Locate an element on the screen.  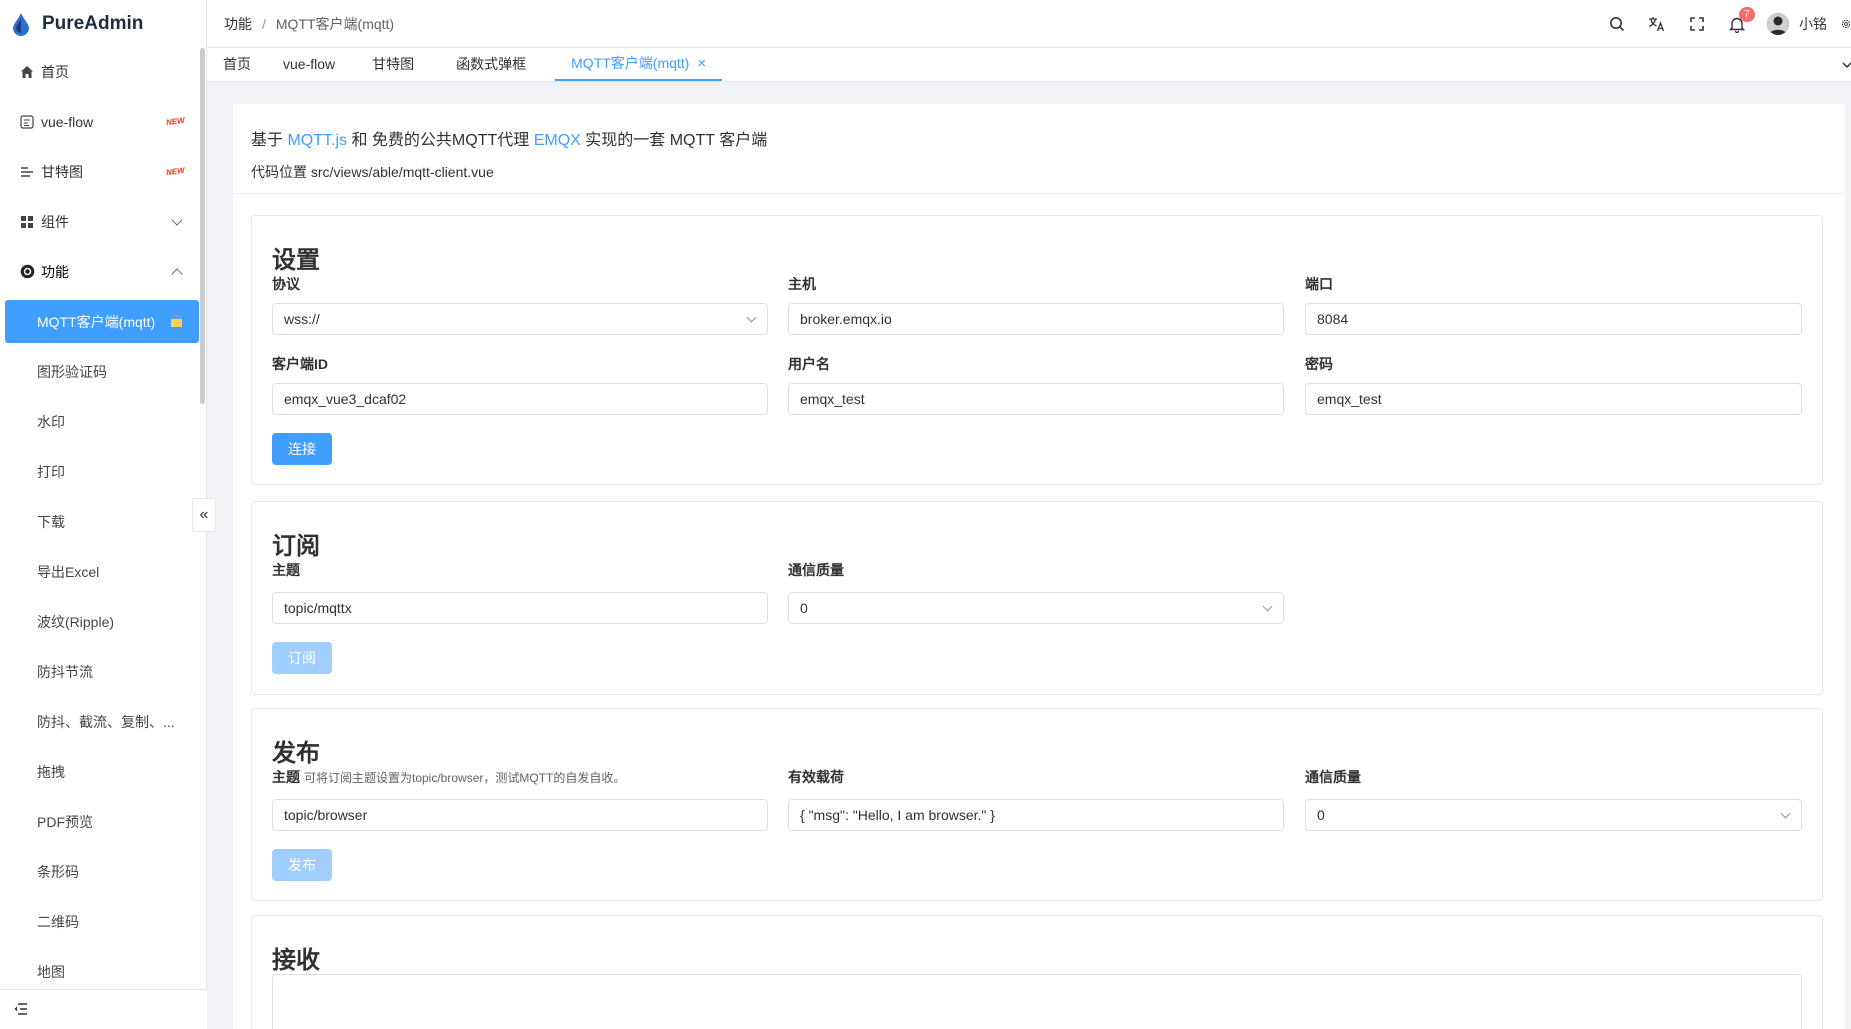
receive-title: 接收 is located at coordinates (296, 960).